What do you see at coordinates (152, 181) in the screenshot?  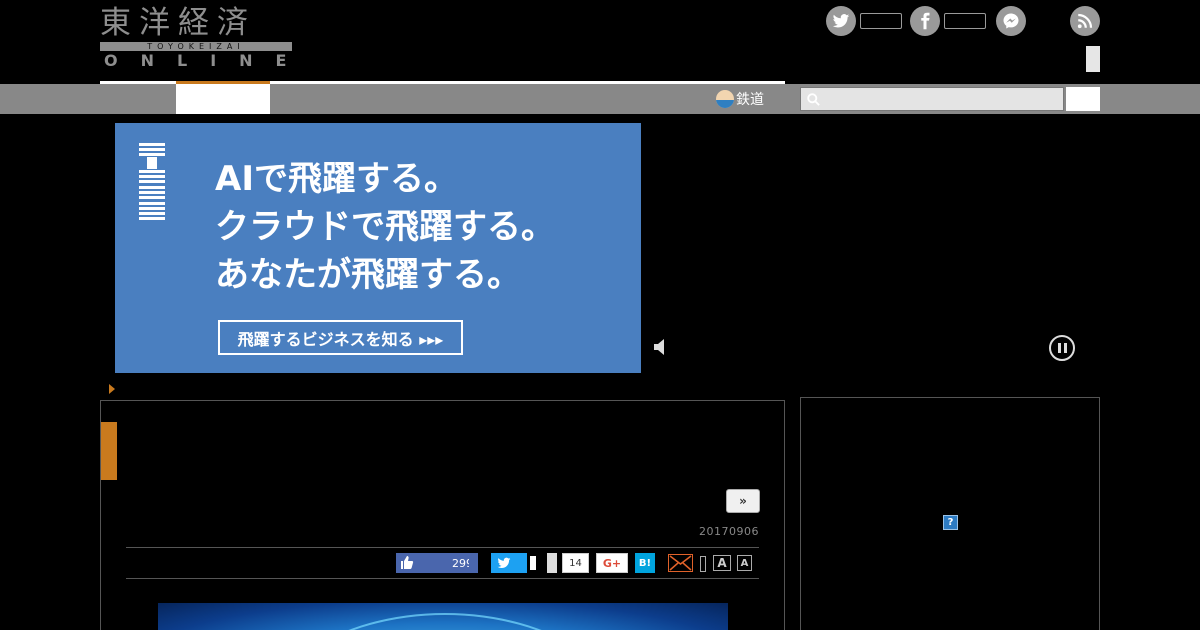 I see `ibm-logo` at bounding box center [152, 181].